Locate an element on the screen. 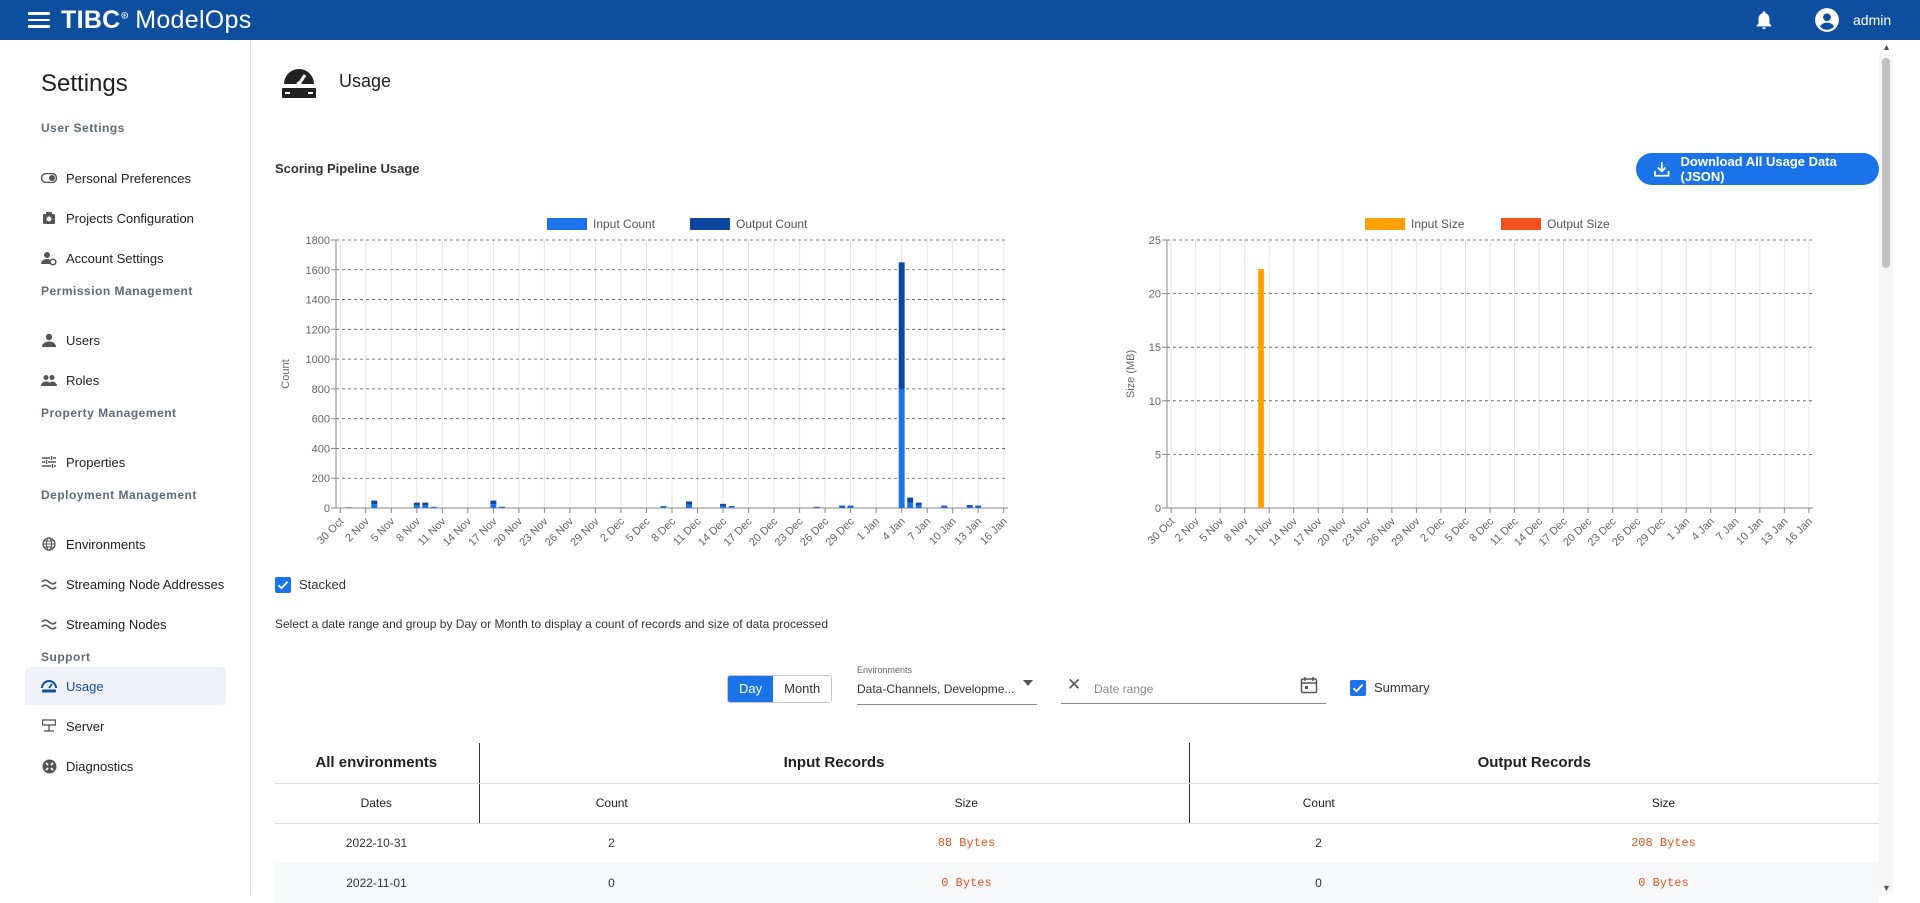  y-tick-label: 1200 is located at coordinates (318, 330).